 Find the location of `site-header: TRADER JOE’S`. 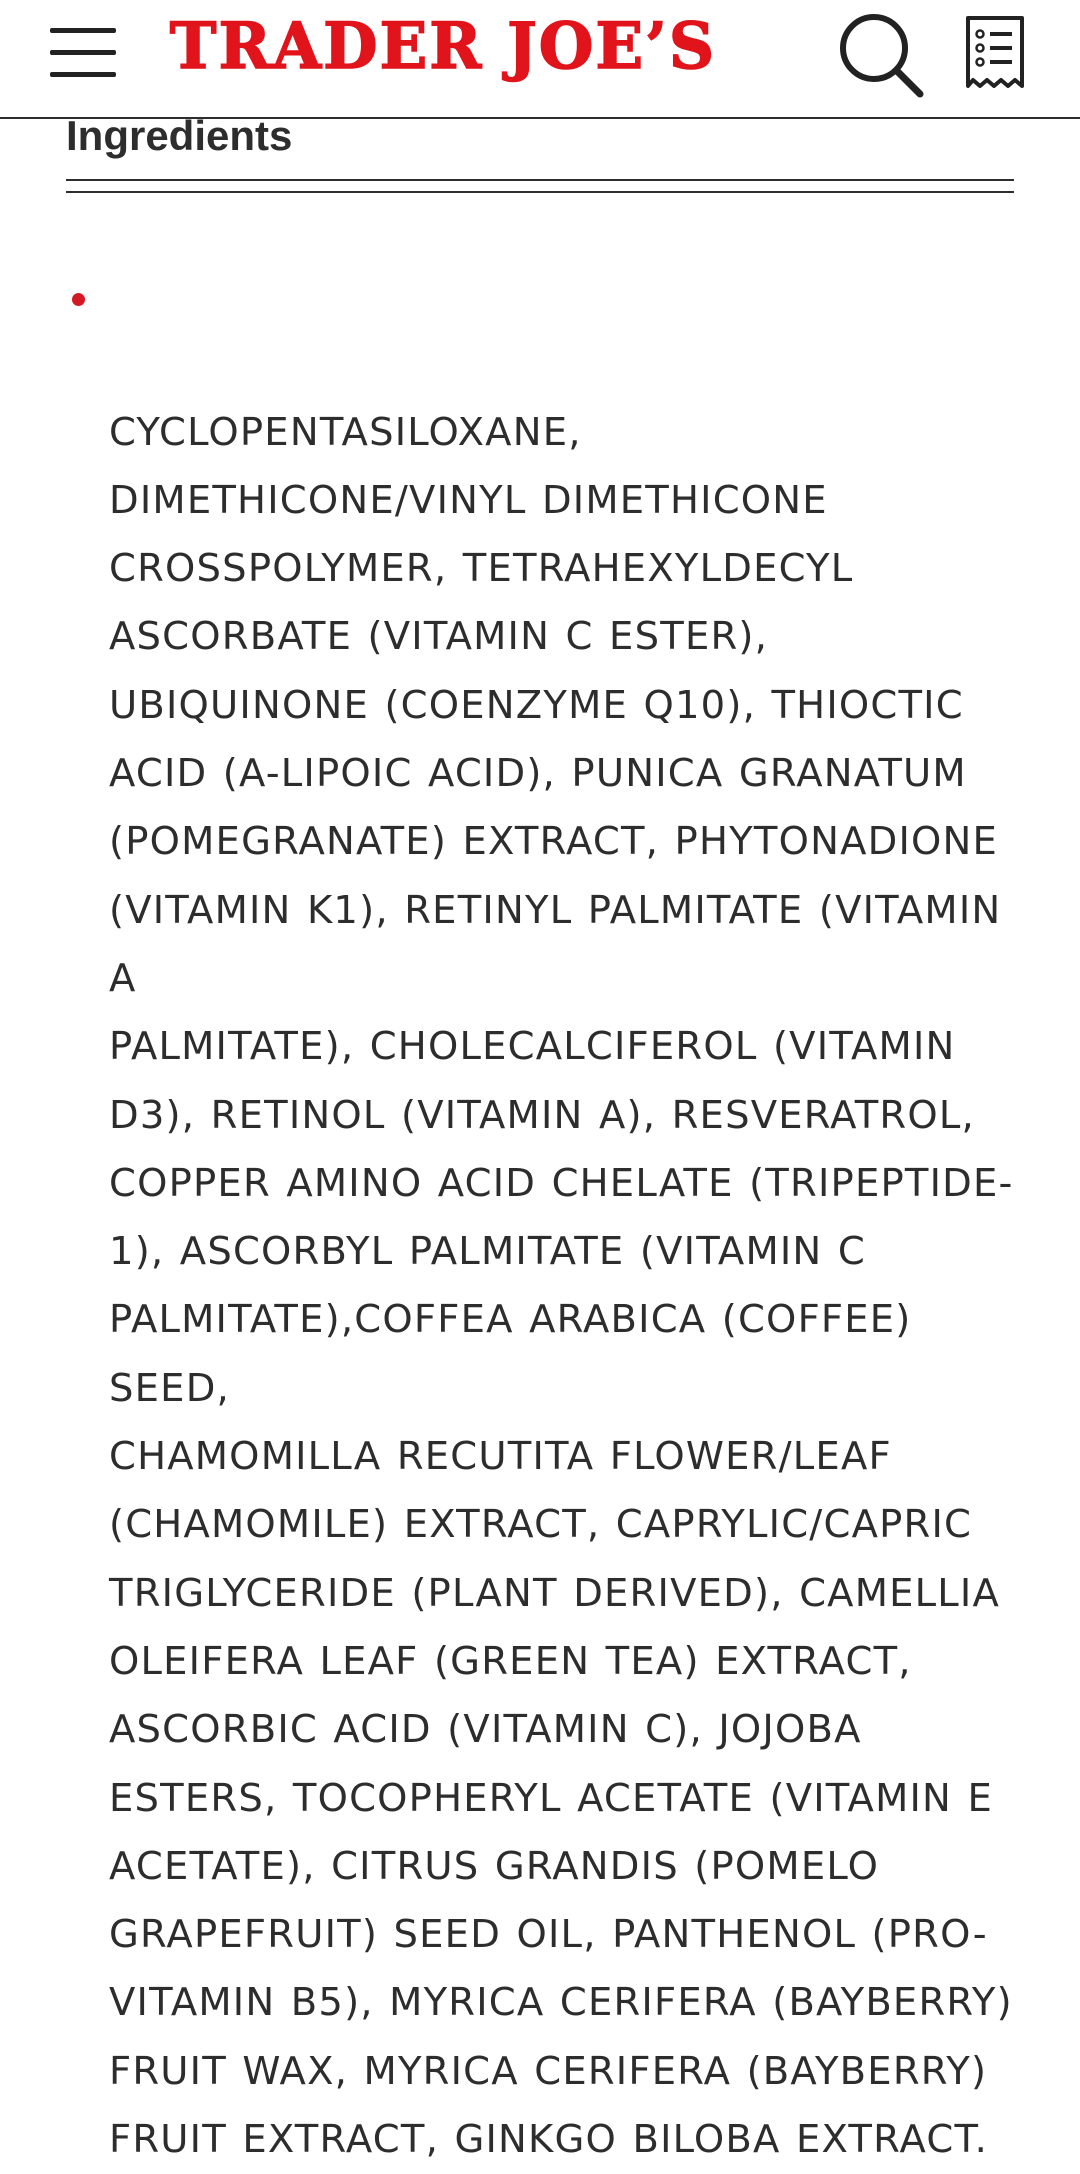

site-header: TRADER JOE’S is located at coordinates (540, 59).